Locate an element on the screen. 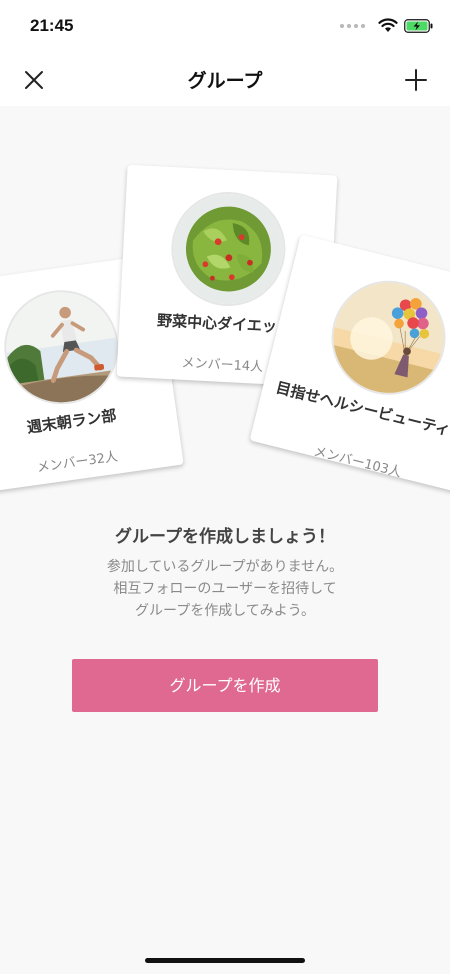 The image size is (450, 974). battery-charging-icon is located at coordinates (418, 26).